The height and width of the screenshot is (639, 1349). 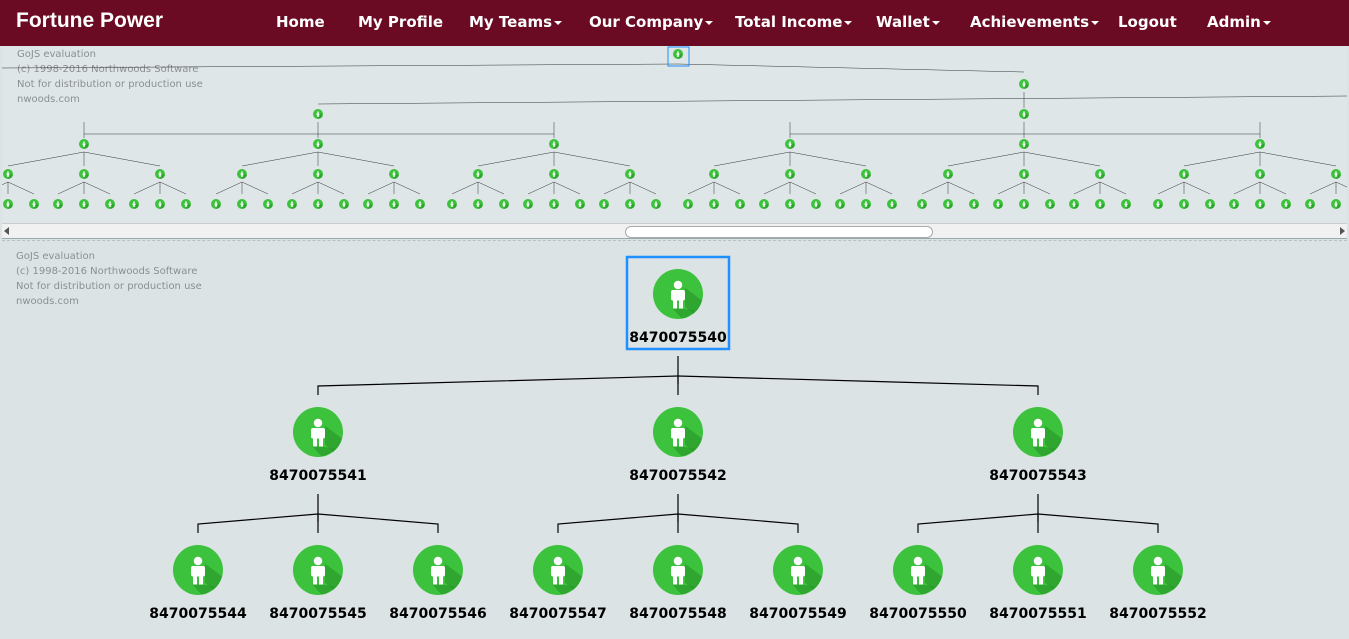 I want to click on nav-admin: Admin, so click(x=1239, y=22).